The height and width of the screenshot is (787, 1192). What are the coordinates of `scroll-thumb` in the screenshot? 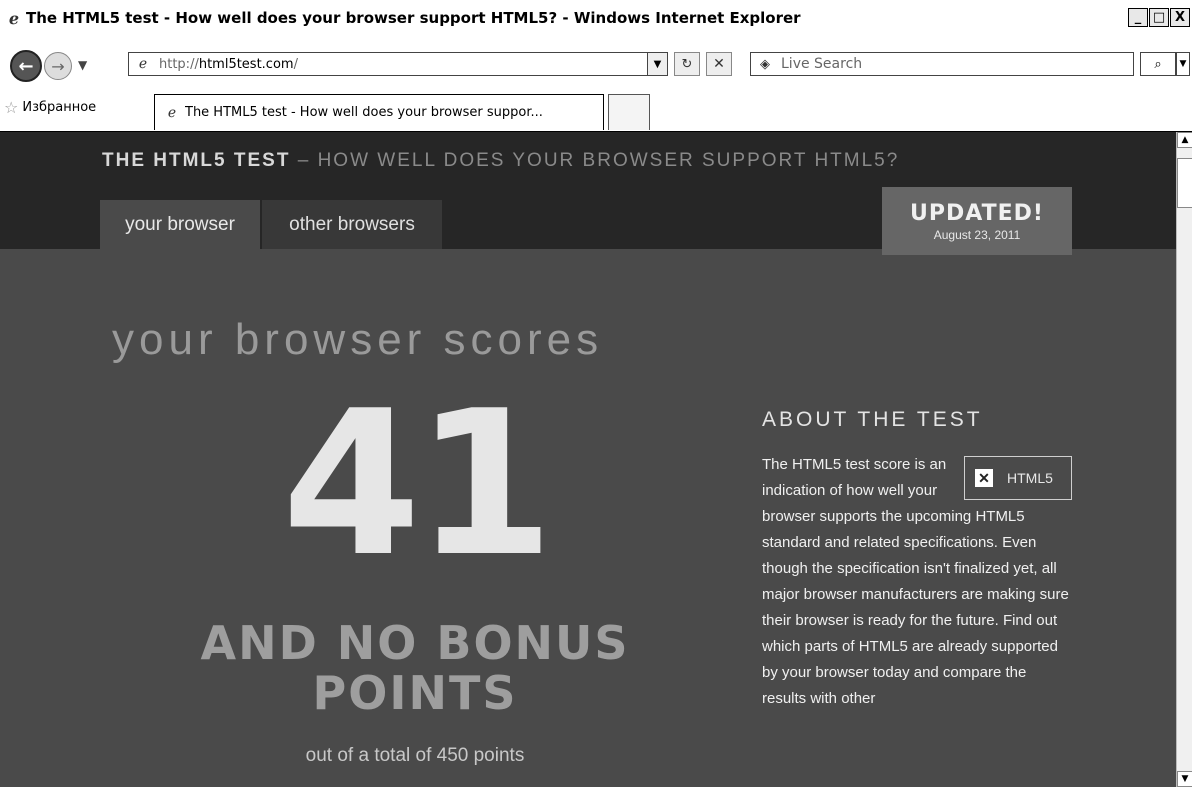 It's located at (1184, 183).